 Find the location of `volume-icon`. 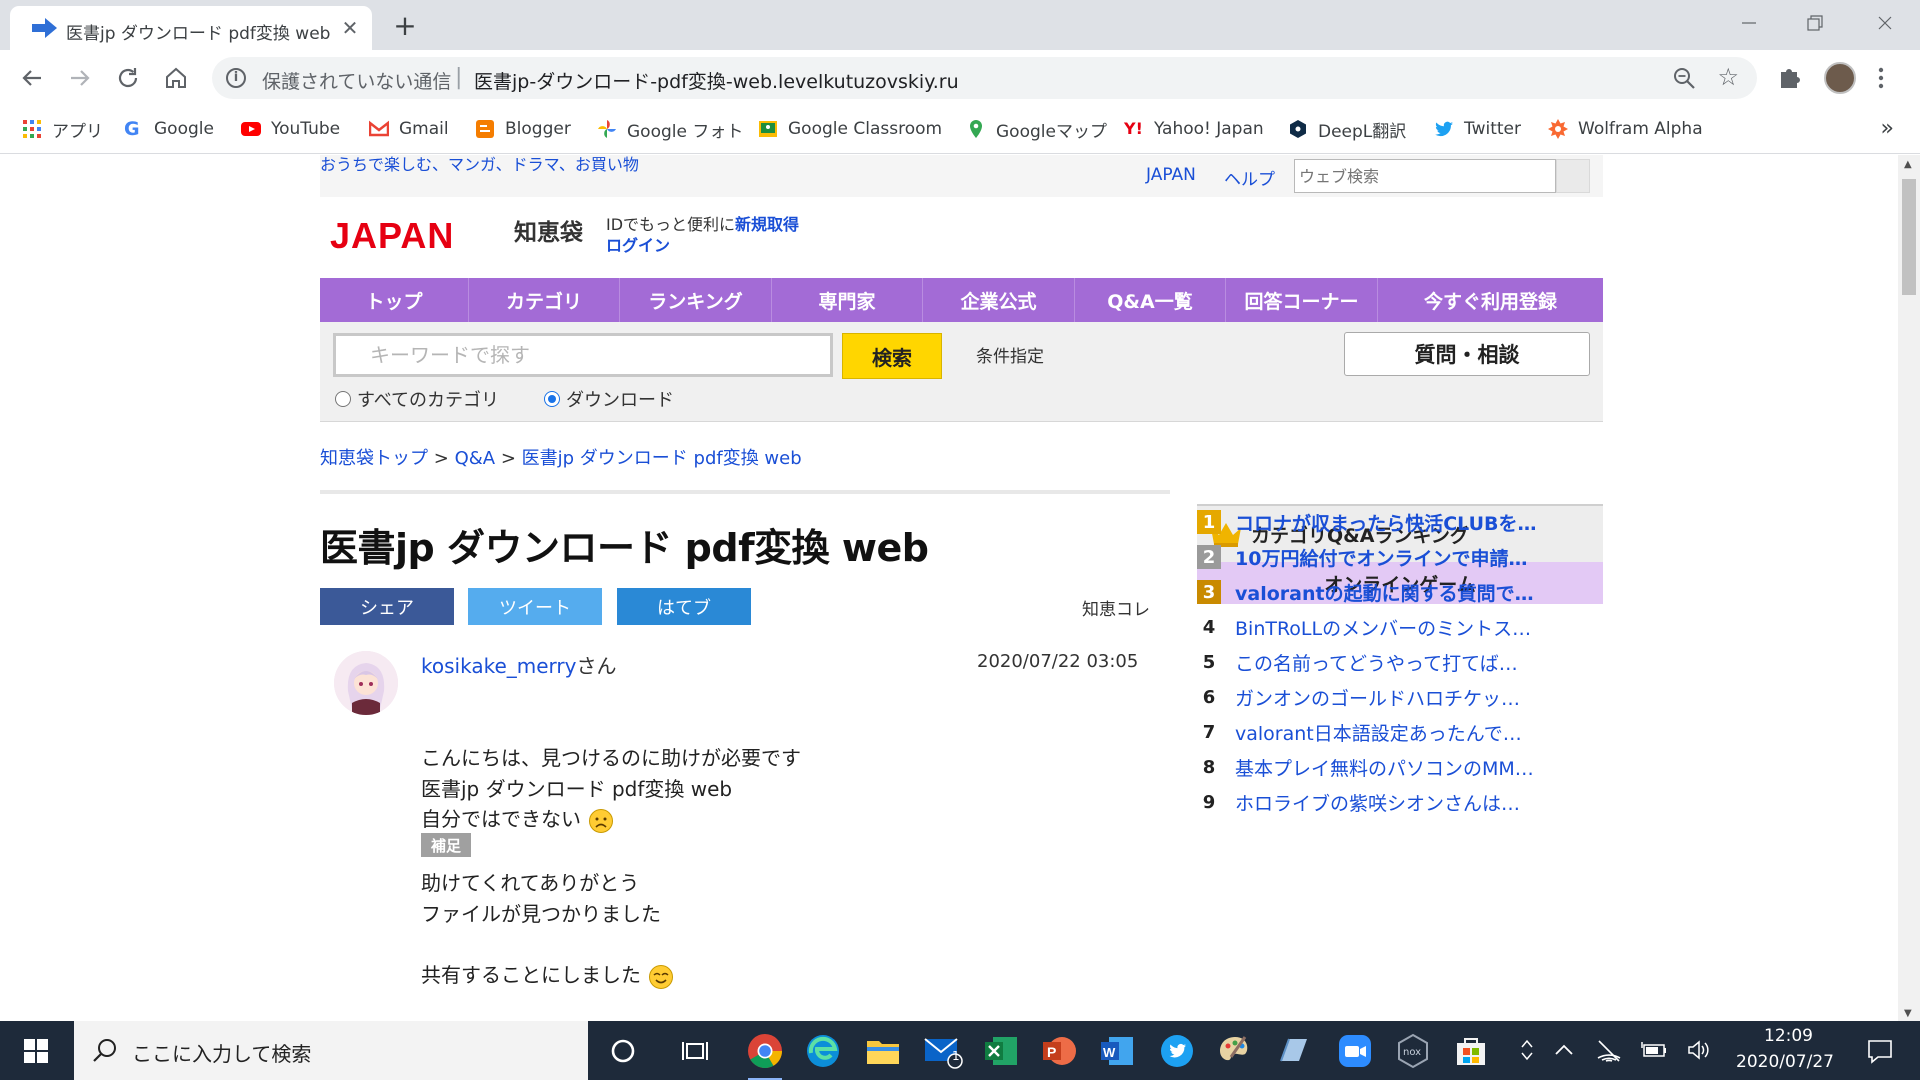

volume-icon is located at coordinates (1698, 1050).